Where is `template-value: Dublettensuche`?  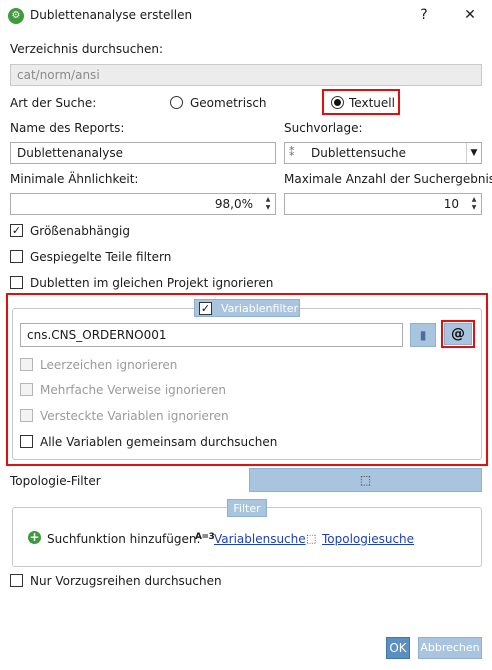
template-value: Dublettensuche is located at coordinates (359, 153).